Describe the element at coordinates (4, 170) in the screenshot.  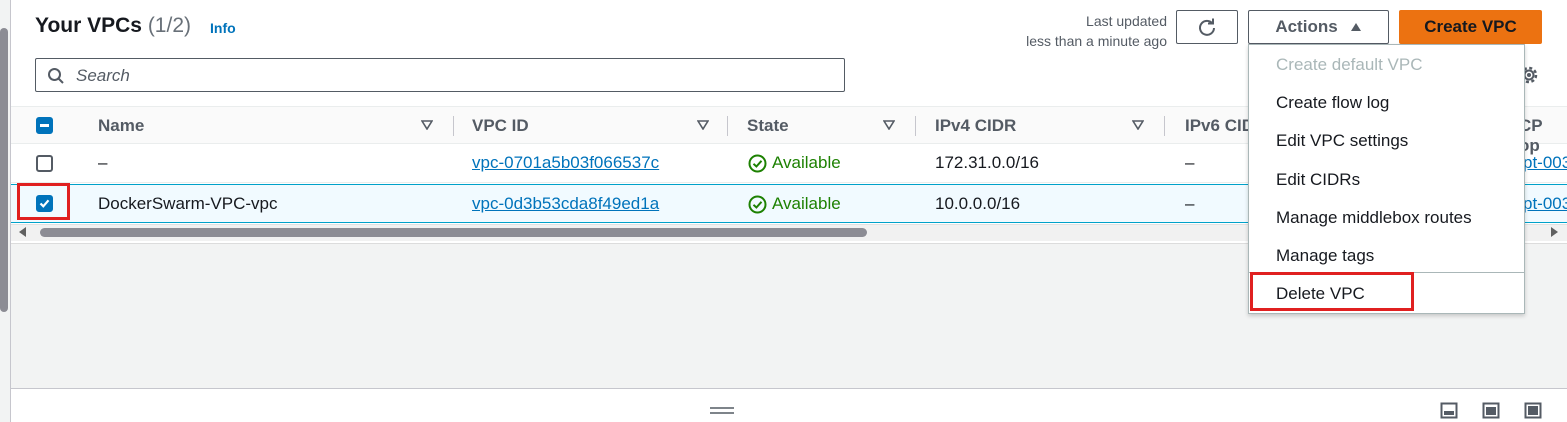
I see `vertical-scrollbar` at that location.